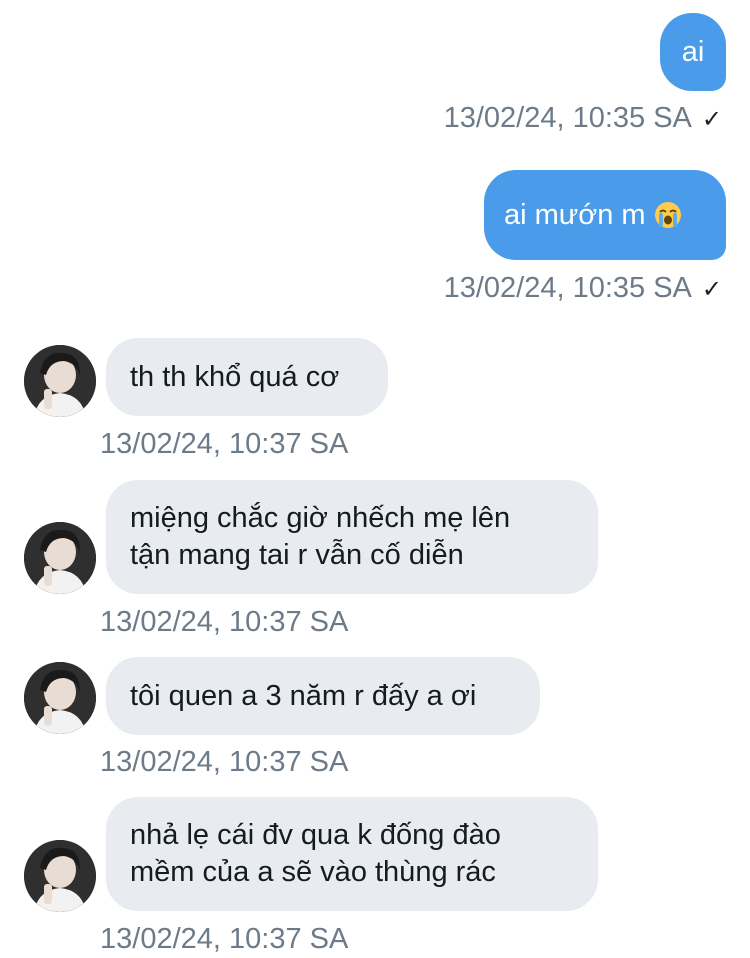 The width and height of the screenshot is (750, 958). I want to click on outgoing-message-bubble: ai mướn m, so click(605, 215).